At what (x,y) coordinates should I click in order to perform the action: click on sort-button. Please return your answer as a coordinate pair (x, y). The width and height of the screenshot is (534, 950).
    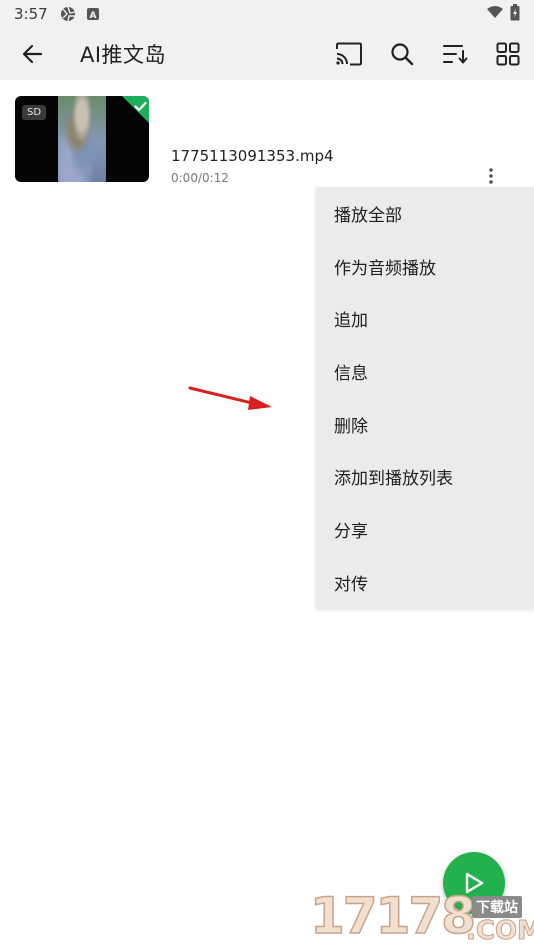
    Looking at the image, I should click on (454, 54).